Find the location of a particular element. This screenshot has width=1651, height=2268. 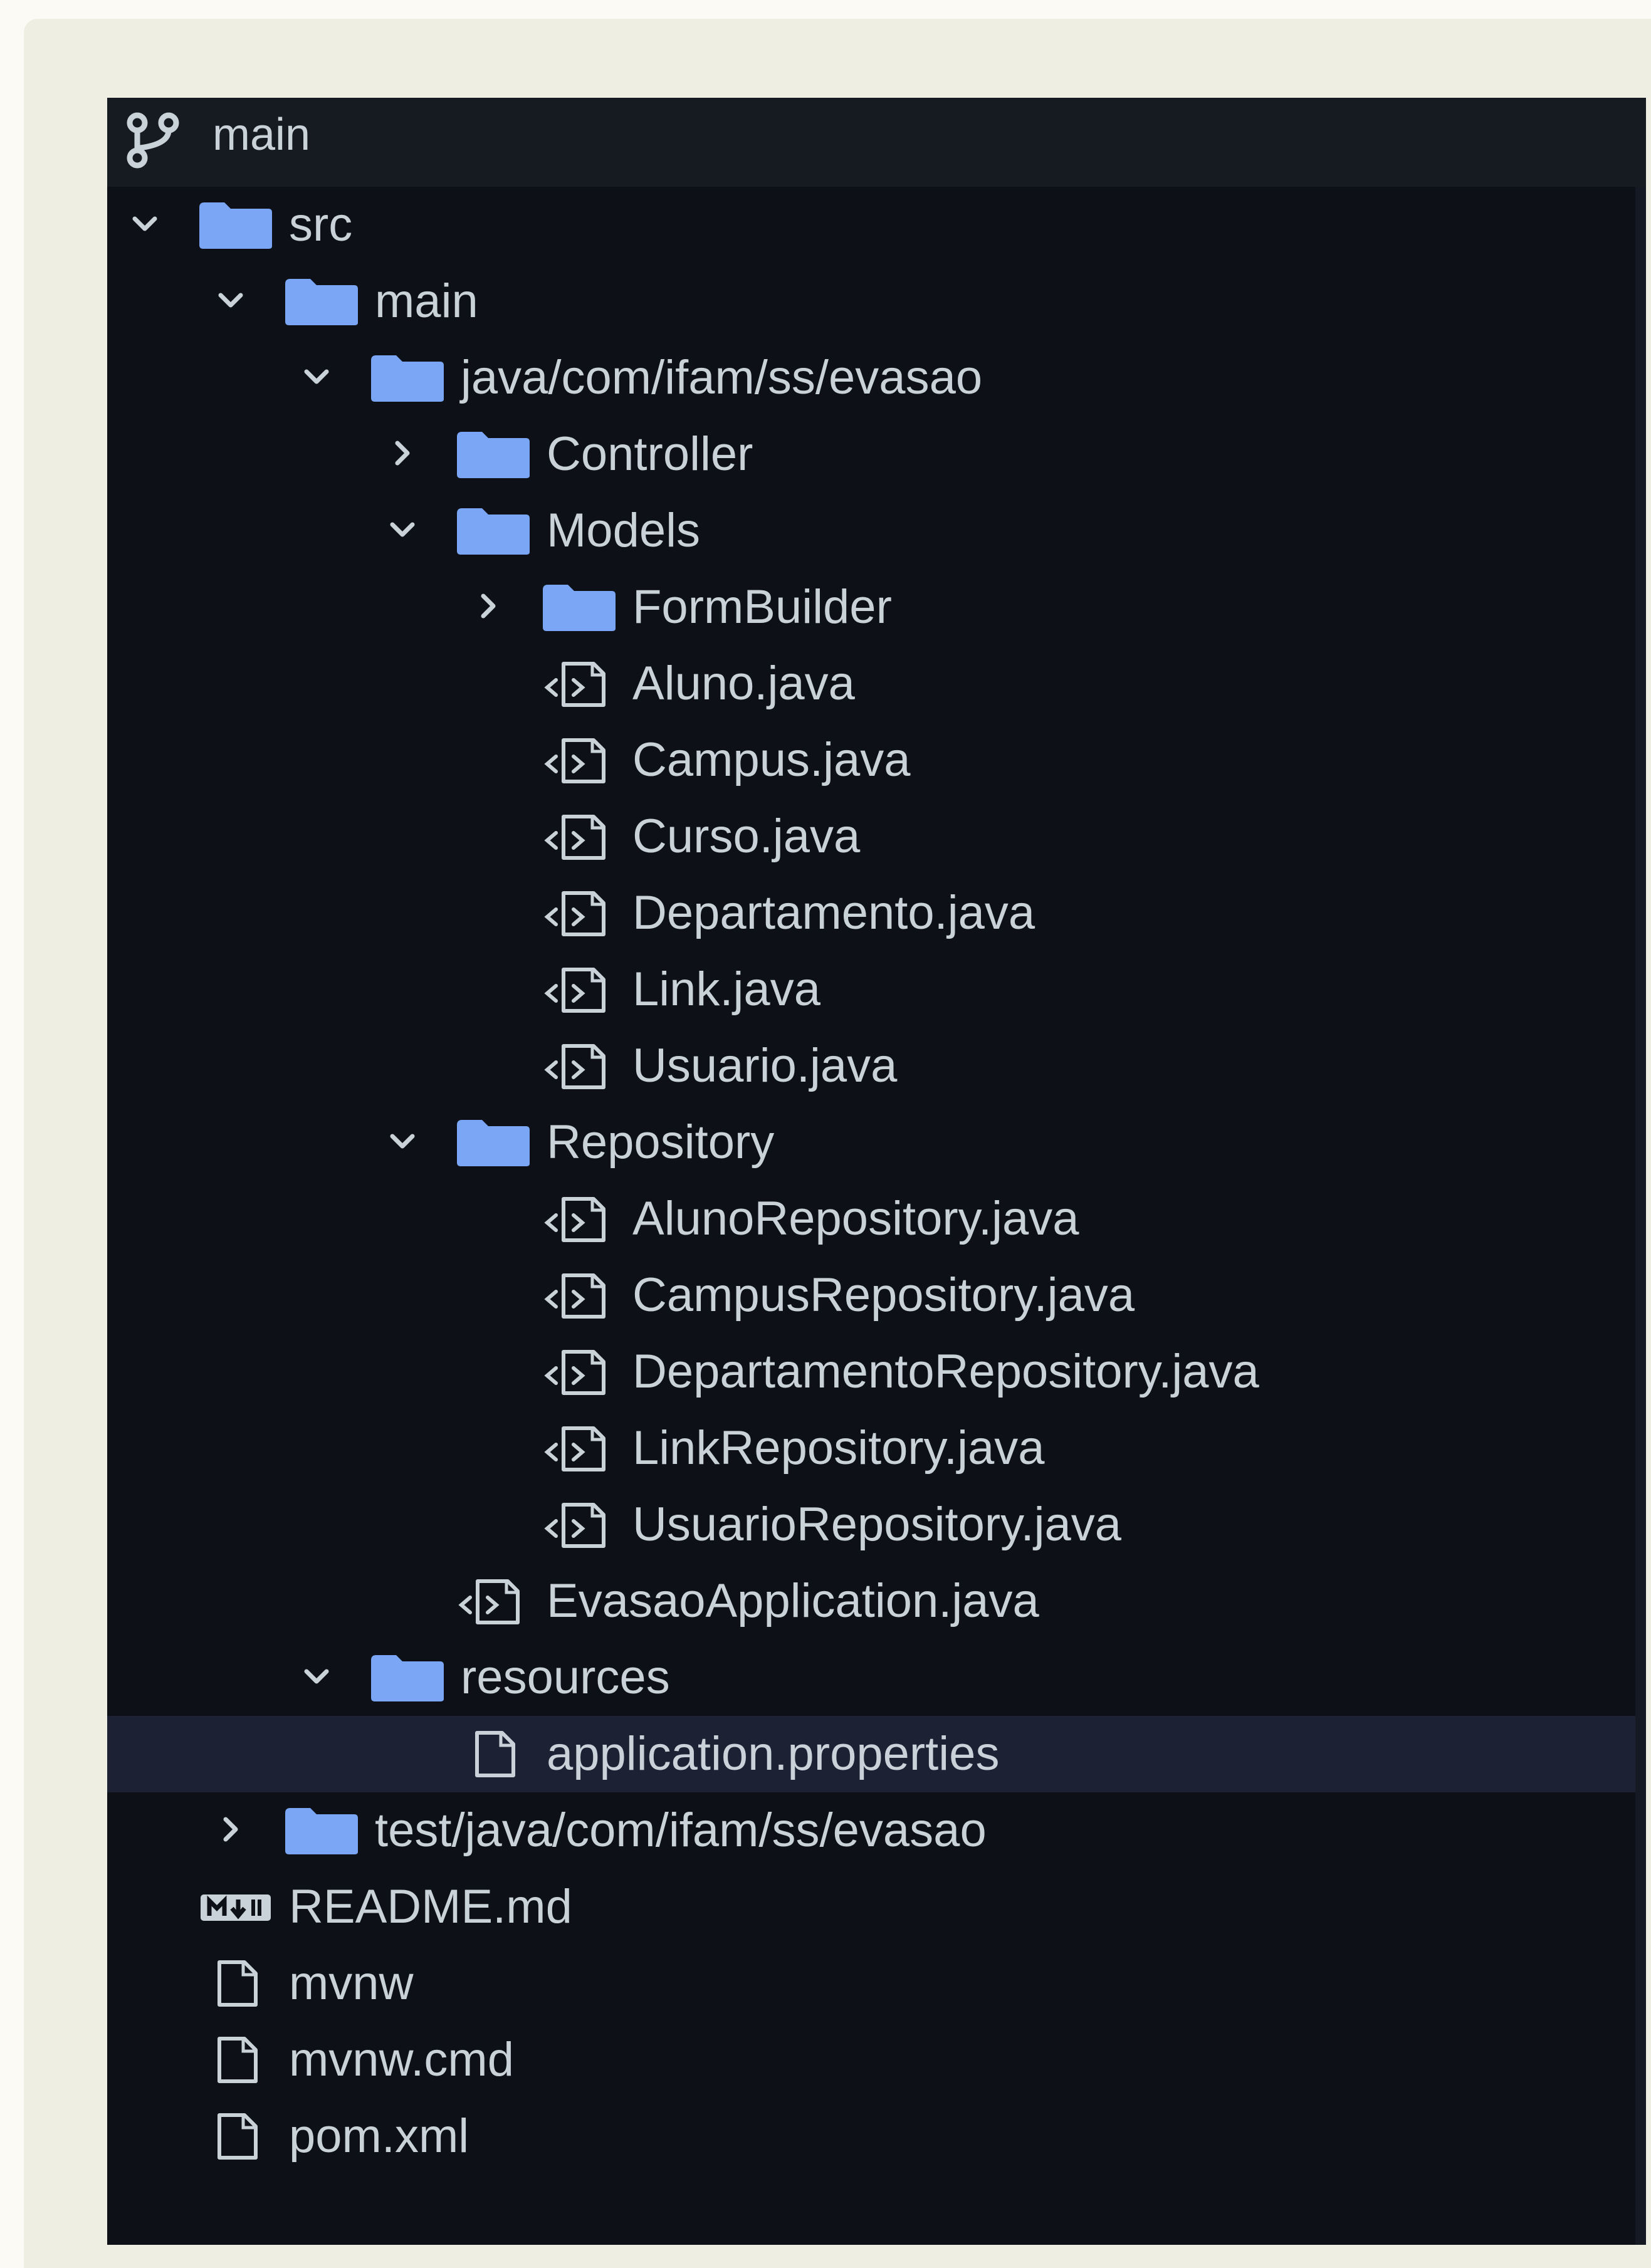

file-name: UsuarioRepository.java is located at coordinates (877, 1524).